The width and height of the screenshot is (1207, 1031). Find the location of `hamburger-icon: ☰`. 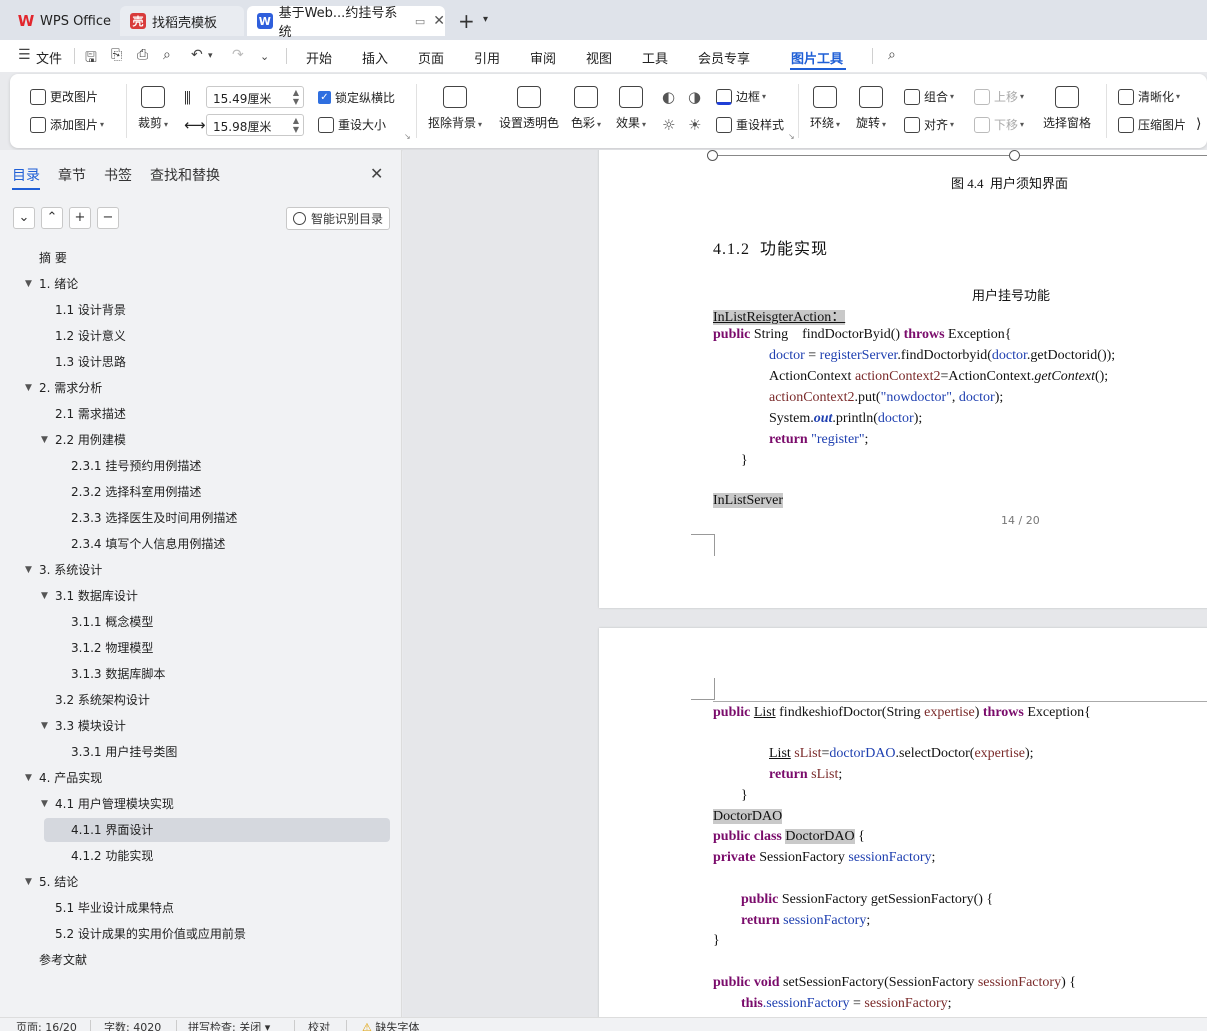

hamburger-icon: ☰ is located at coordinates (24, 55).